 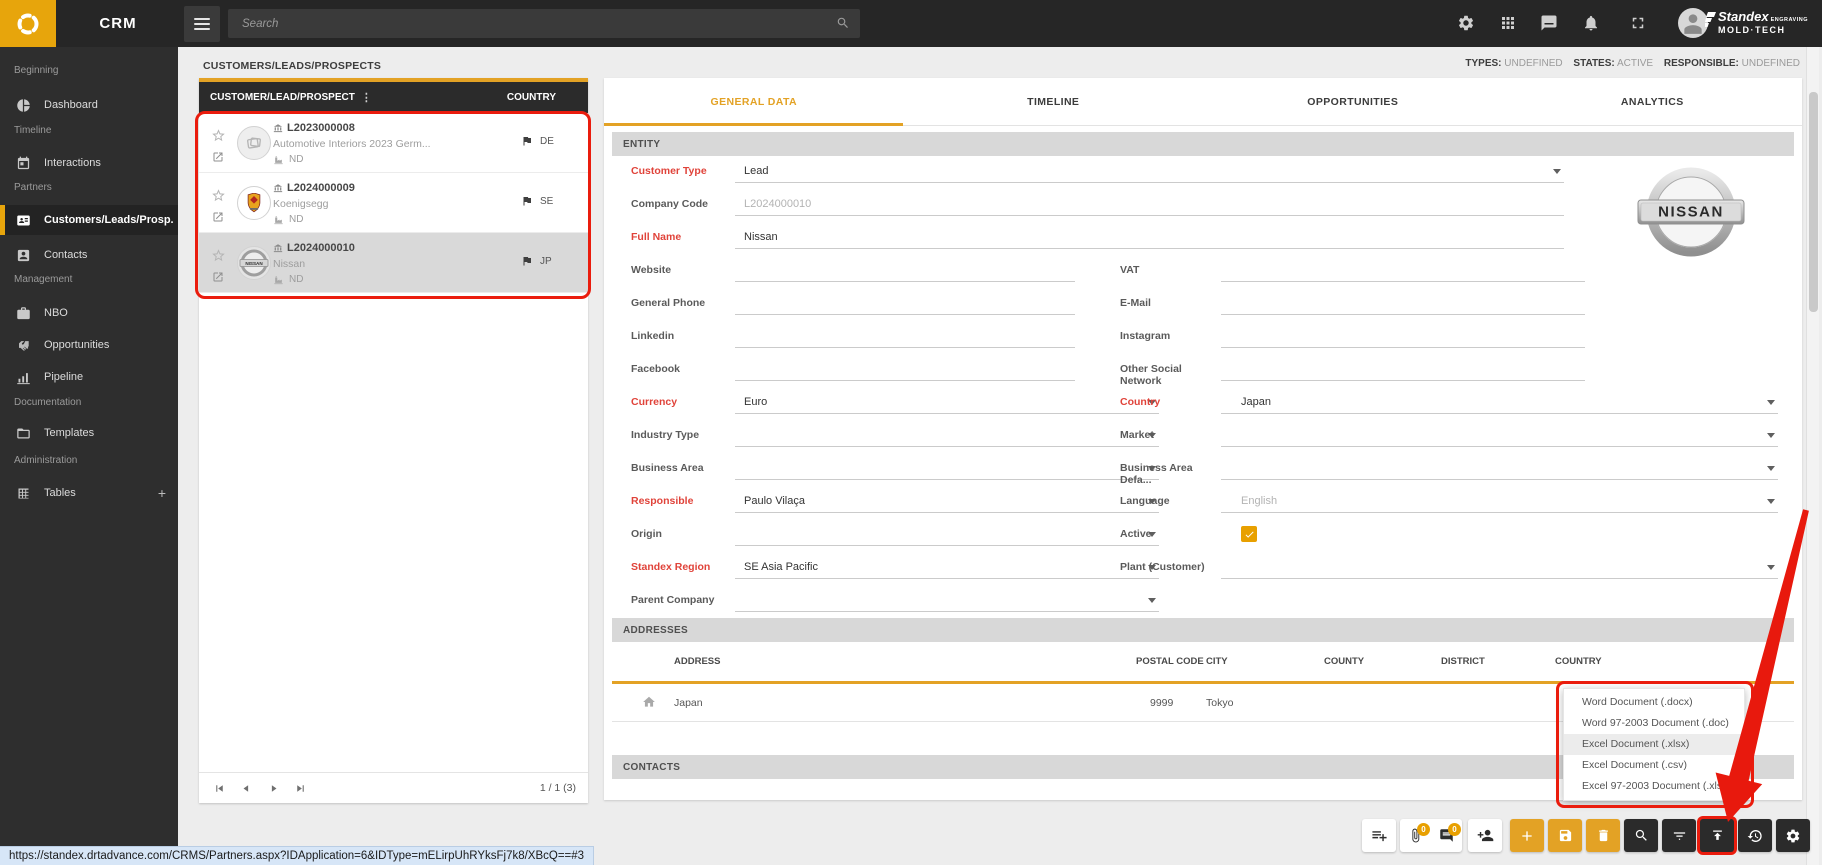 What do you see at coordinates (662, 501) in the screenshot?
I see `field-label-responsible: Responsible` at bounding box center [662, 501].